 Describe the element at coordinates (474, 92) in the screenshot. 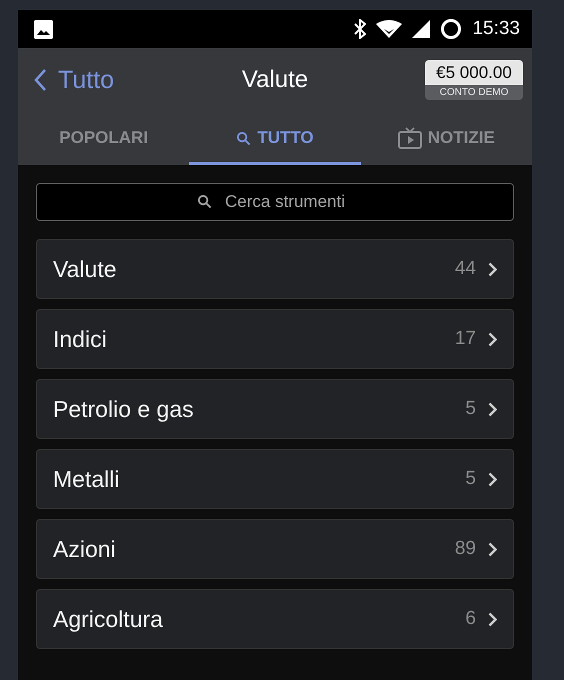

I see `account-label: CONTO DEMO` at that location.